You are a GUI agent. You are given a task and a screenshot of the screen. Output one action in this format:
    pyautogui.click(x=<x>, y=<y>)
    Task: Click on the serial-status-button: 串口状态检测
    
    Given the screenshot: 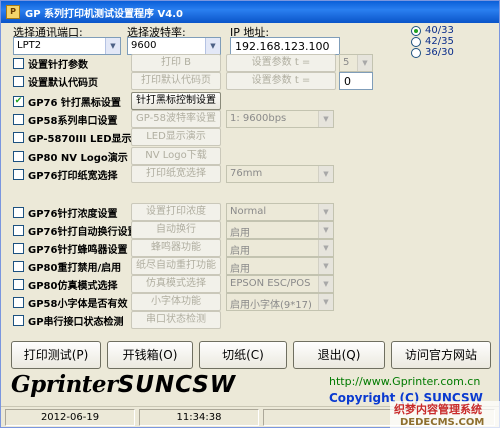 What is the action you would take?
    pyautogui.click(x=176, y=320)
    